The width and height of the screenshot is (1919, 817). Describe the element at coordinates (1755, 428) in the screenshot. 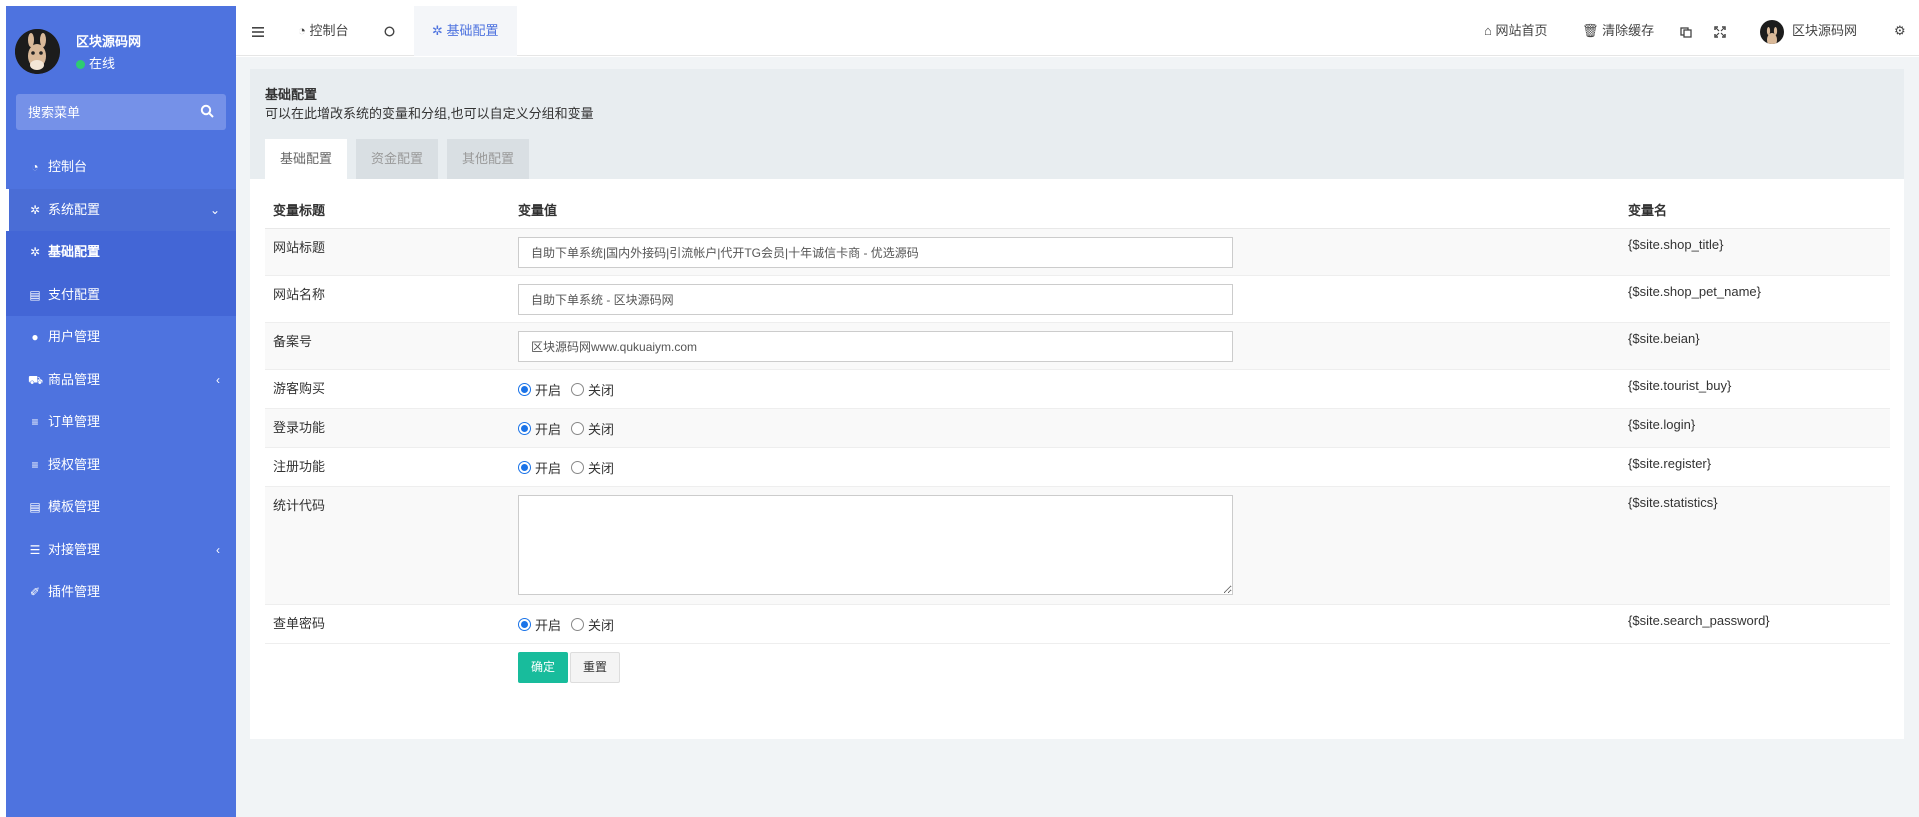

I see `row-var-name: {$site.login}` at that location.